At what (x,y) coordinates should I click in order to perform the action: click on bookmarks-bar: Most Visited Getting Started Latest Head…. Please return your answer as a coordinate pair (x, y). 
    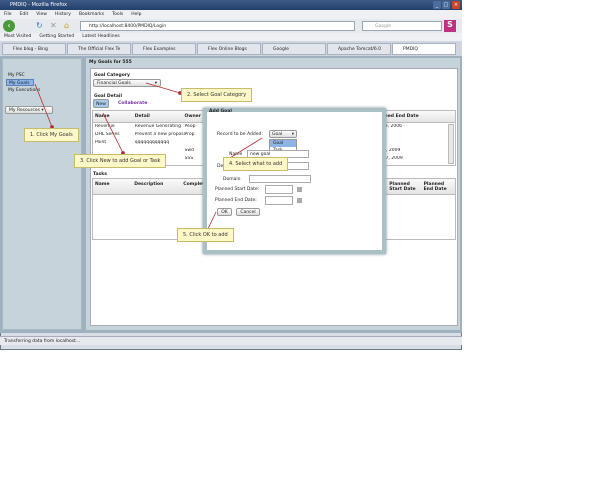
    Looking at the image, I should click on (231, 37).